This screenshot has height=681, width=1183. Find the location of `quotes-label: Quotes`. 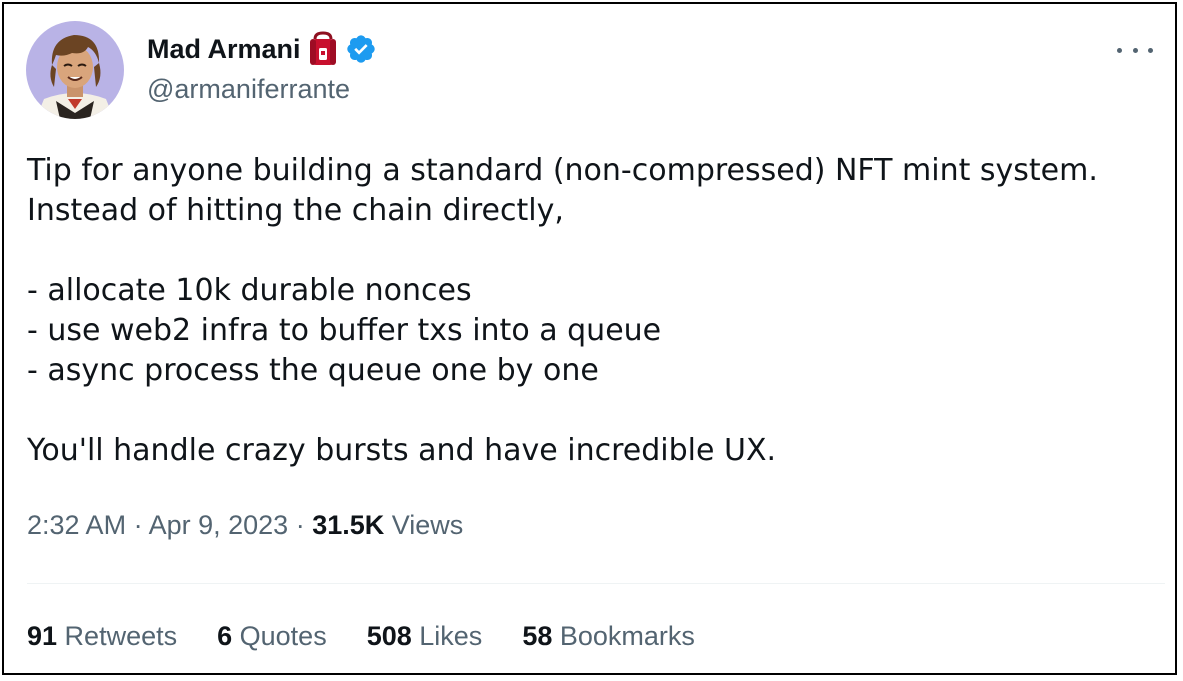

quotes-label: Quotes is located at coordinates (279, 636).